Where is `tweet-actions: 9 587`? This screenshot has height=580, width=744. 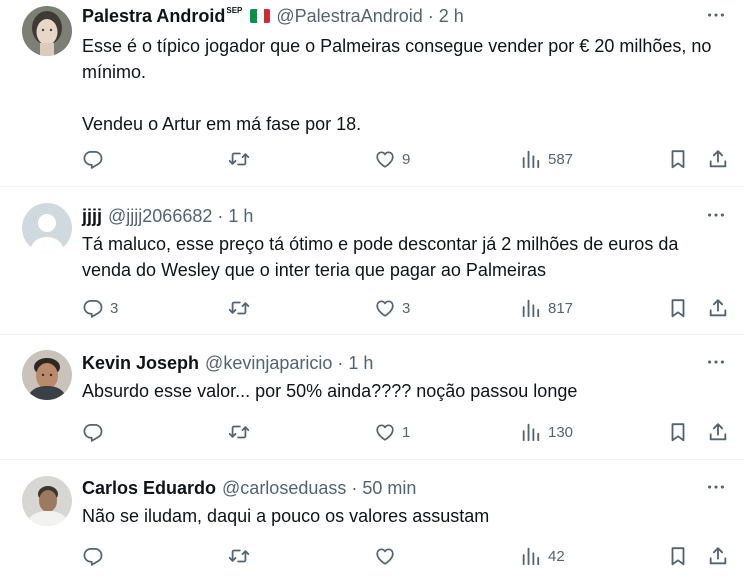
tweet-actions: 9 587 is located at coordinates (407, 159).